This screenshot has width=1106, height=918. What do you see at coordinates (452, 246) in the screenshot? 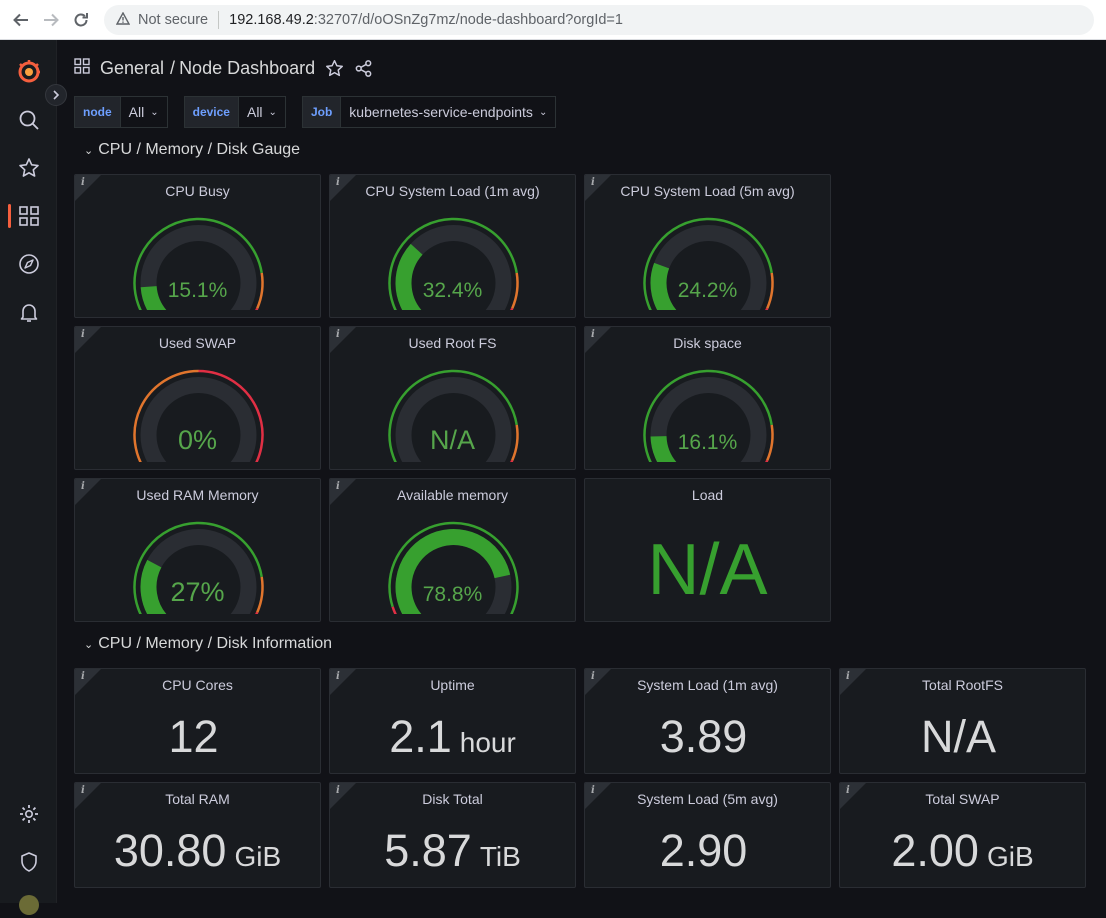
I see `gauge-panel: i CPU System Load (1m avg) 32.4%` at bounding box center [452, 246].